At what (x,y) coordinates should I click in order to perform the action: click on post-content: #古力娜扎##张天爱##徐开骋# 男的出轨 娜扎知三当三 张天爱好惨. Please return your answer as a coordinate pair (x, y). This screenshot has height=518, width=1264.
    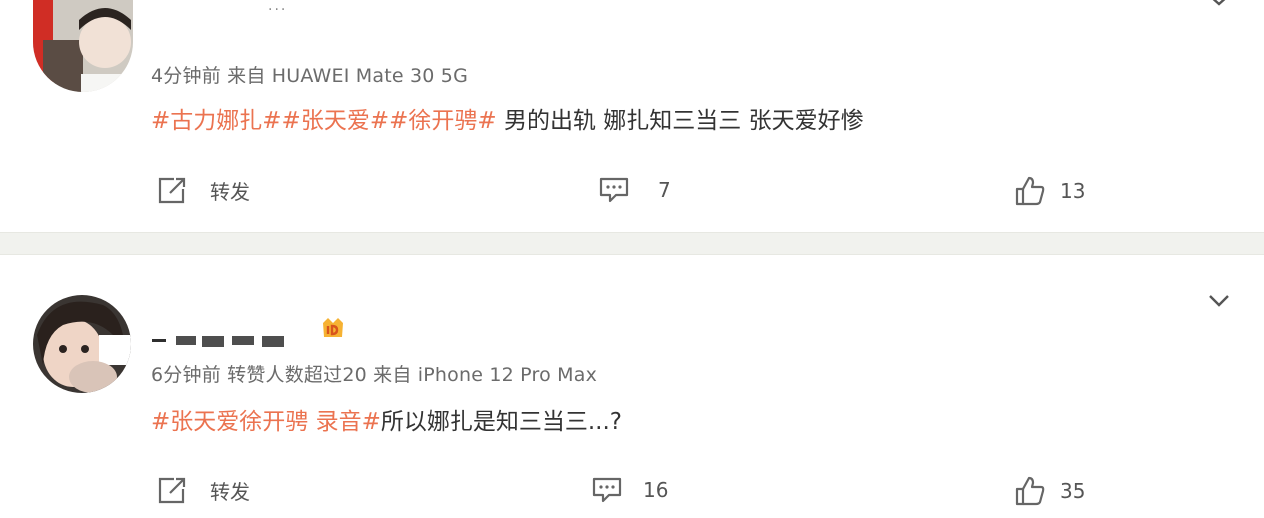
    Looking at the image, I should click on (507, 118).